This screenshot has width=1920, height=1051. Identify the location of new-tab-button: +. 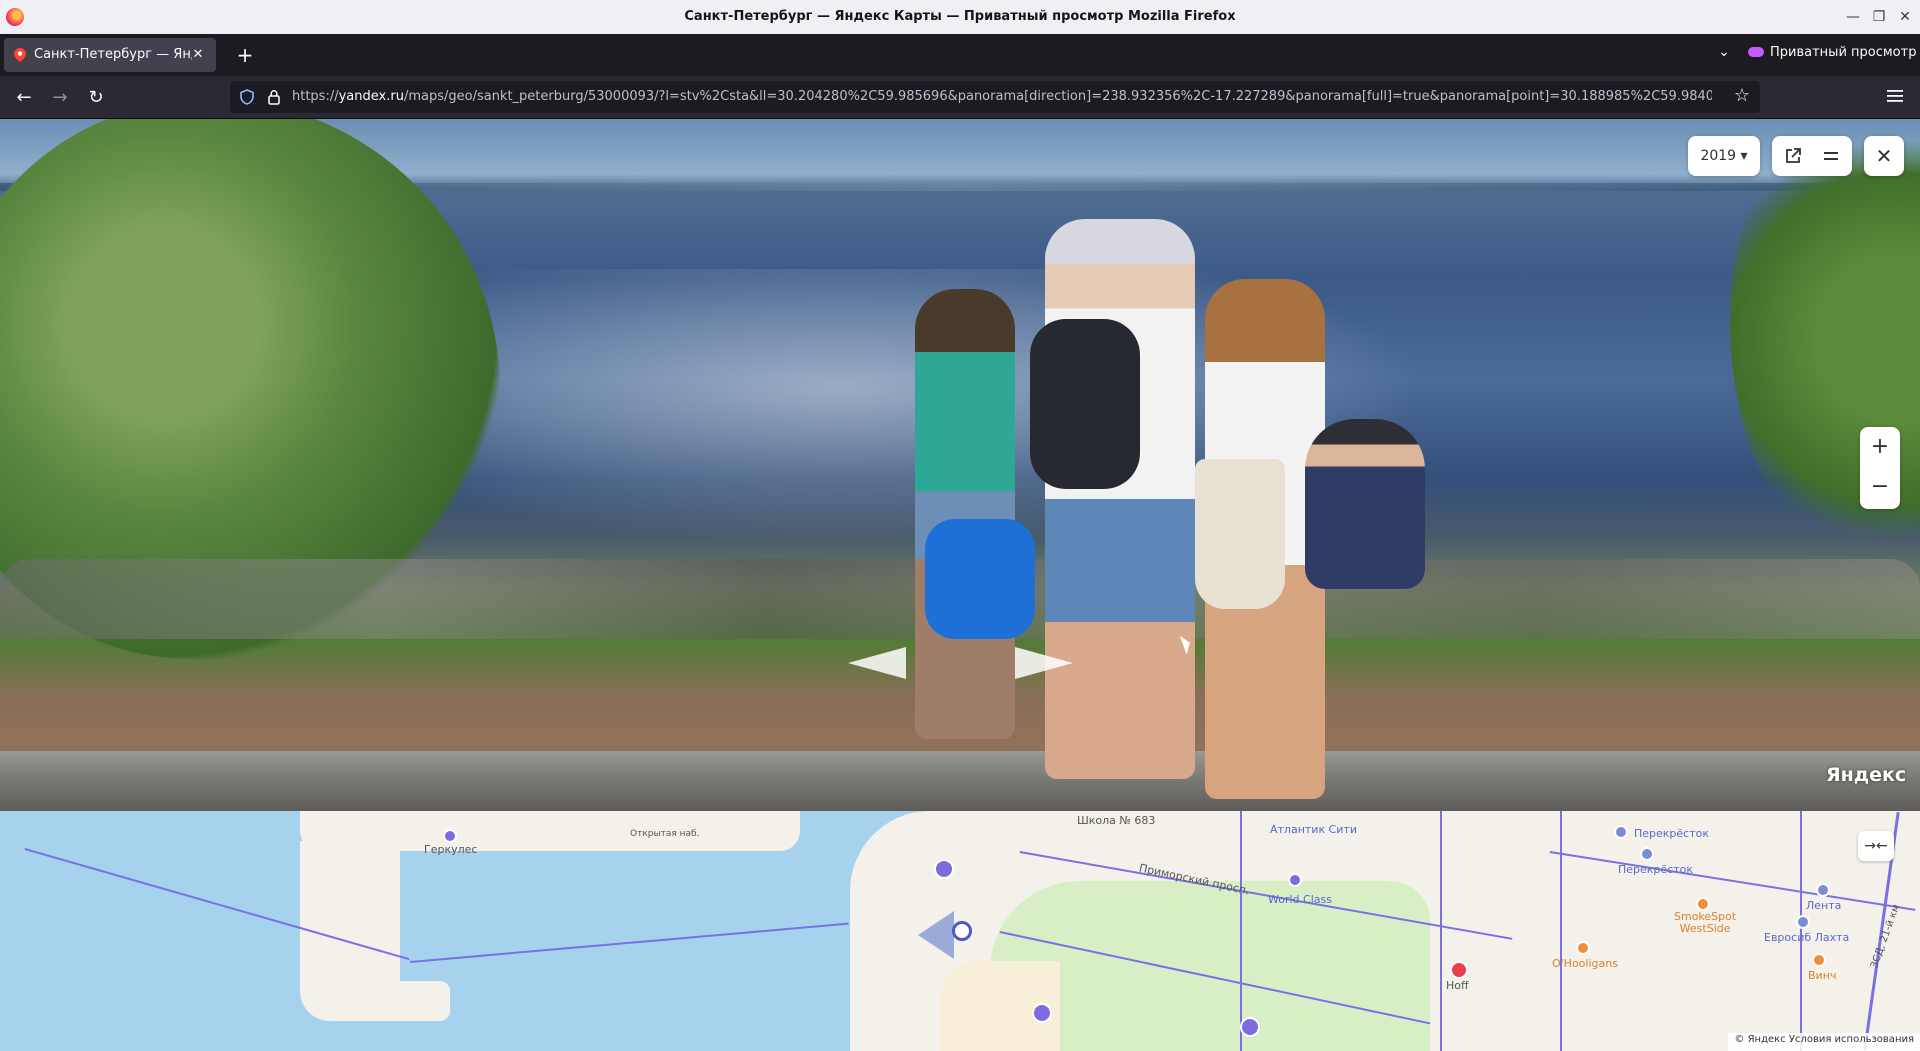
(245, 55).